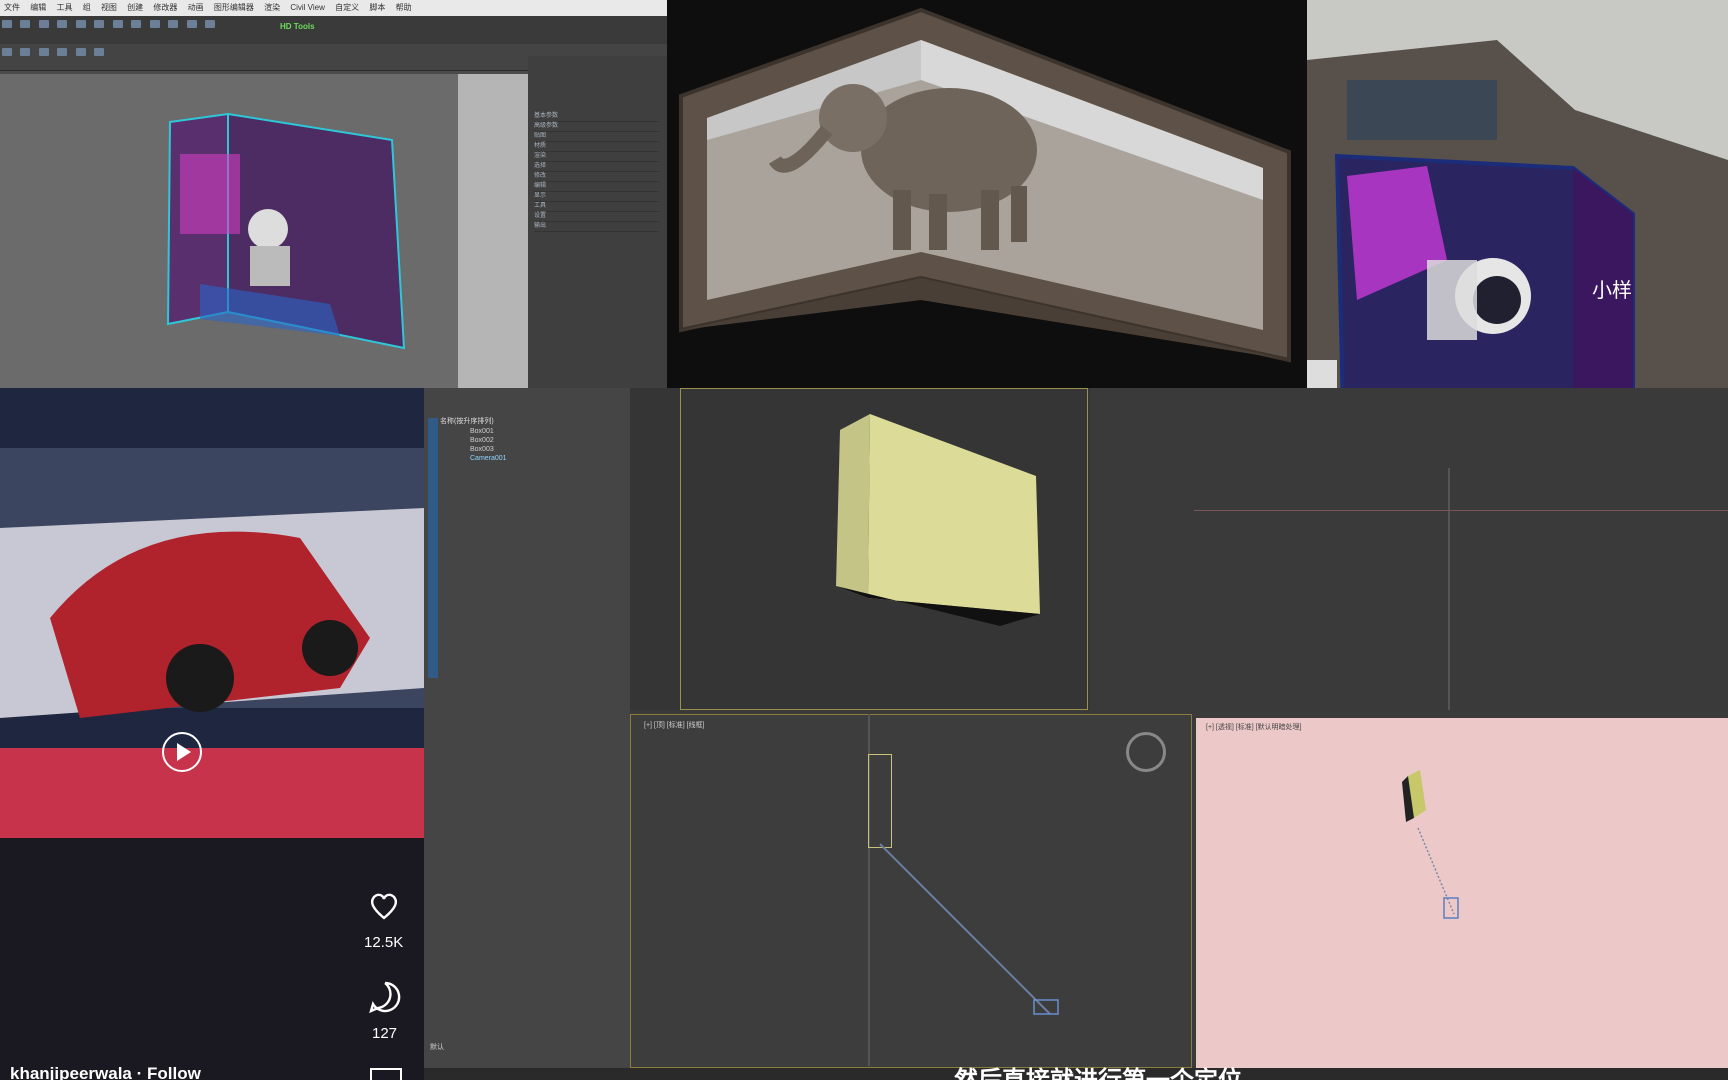 Image resolution: width=1728 pixels, height=1080 pixels. I want to click on rotate-icon, so click(117, 24).